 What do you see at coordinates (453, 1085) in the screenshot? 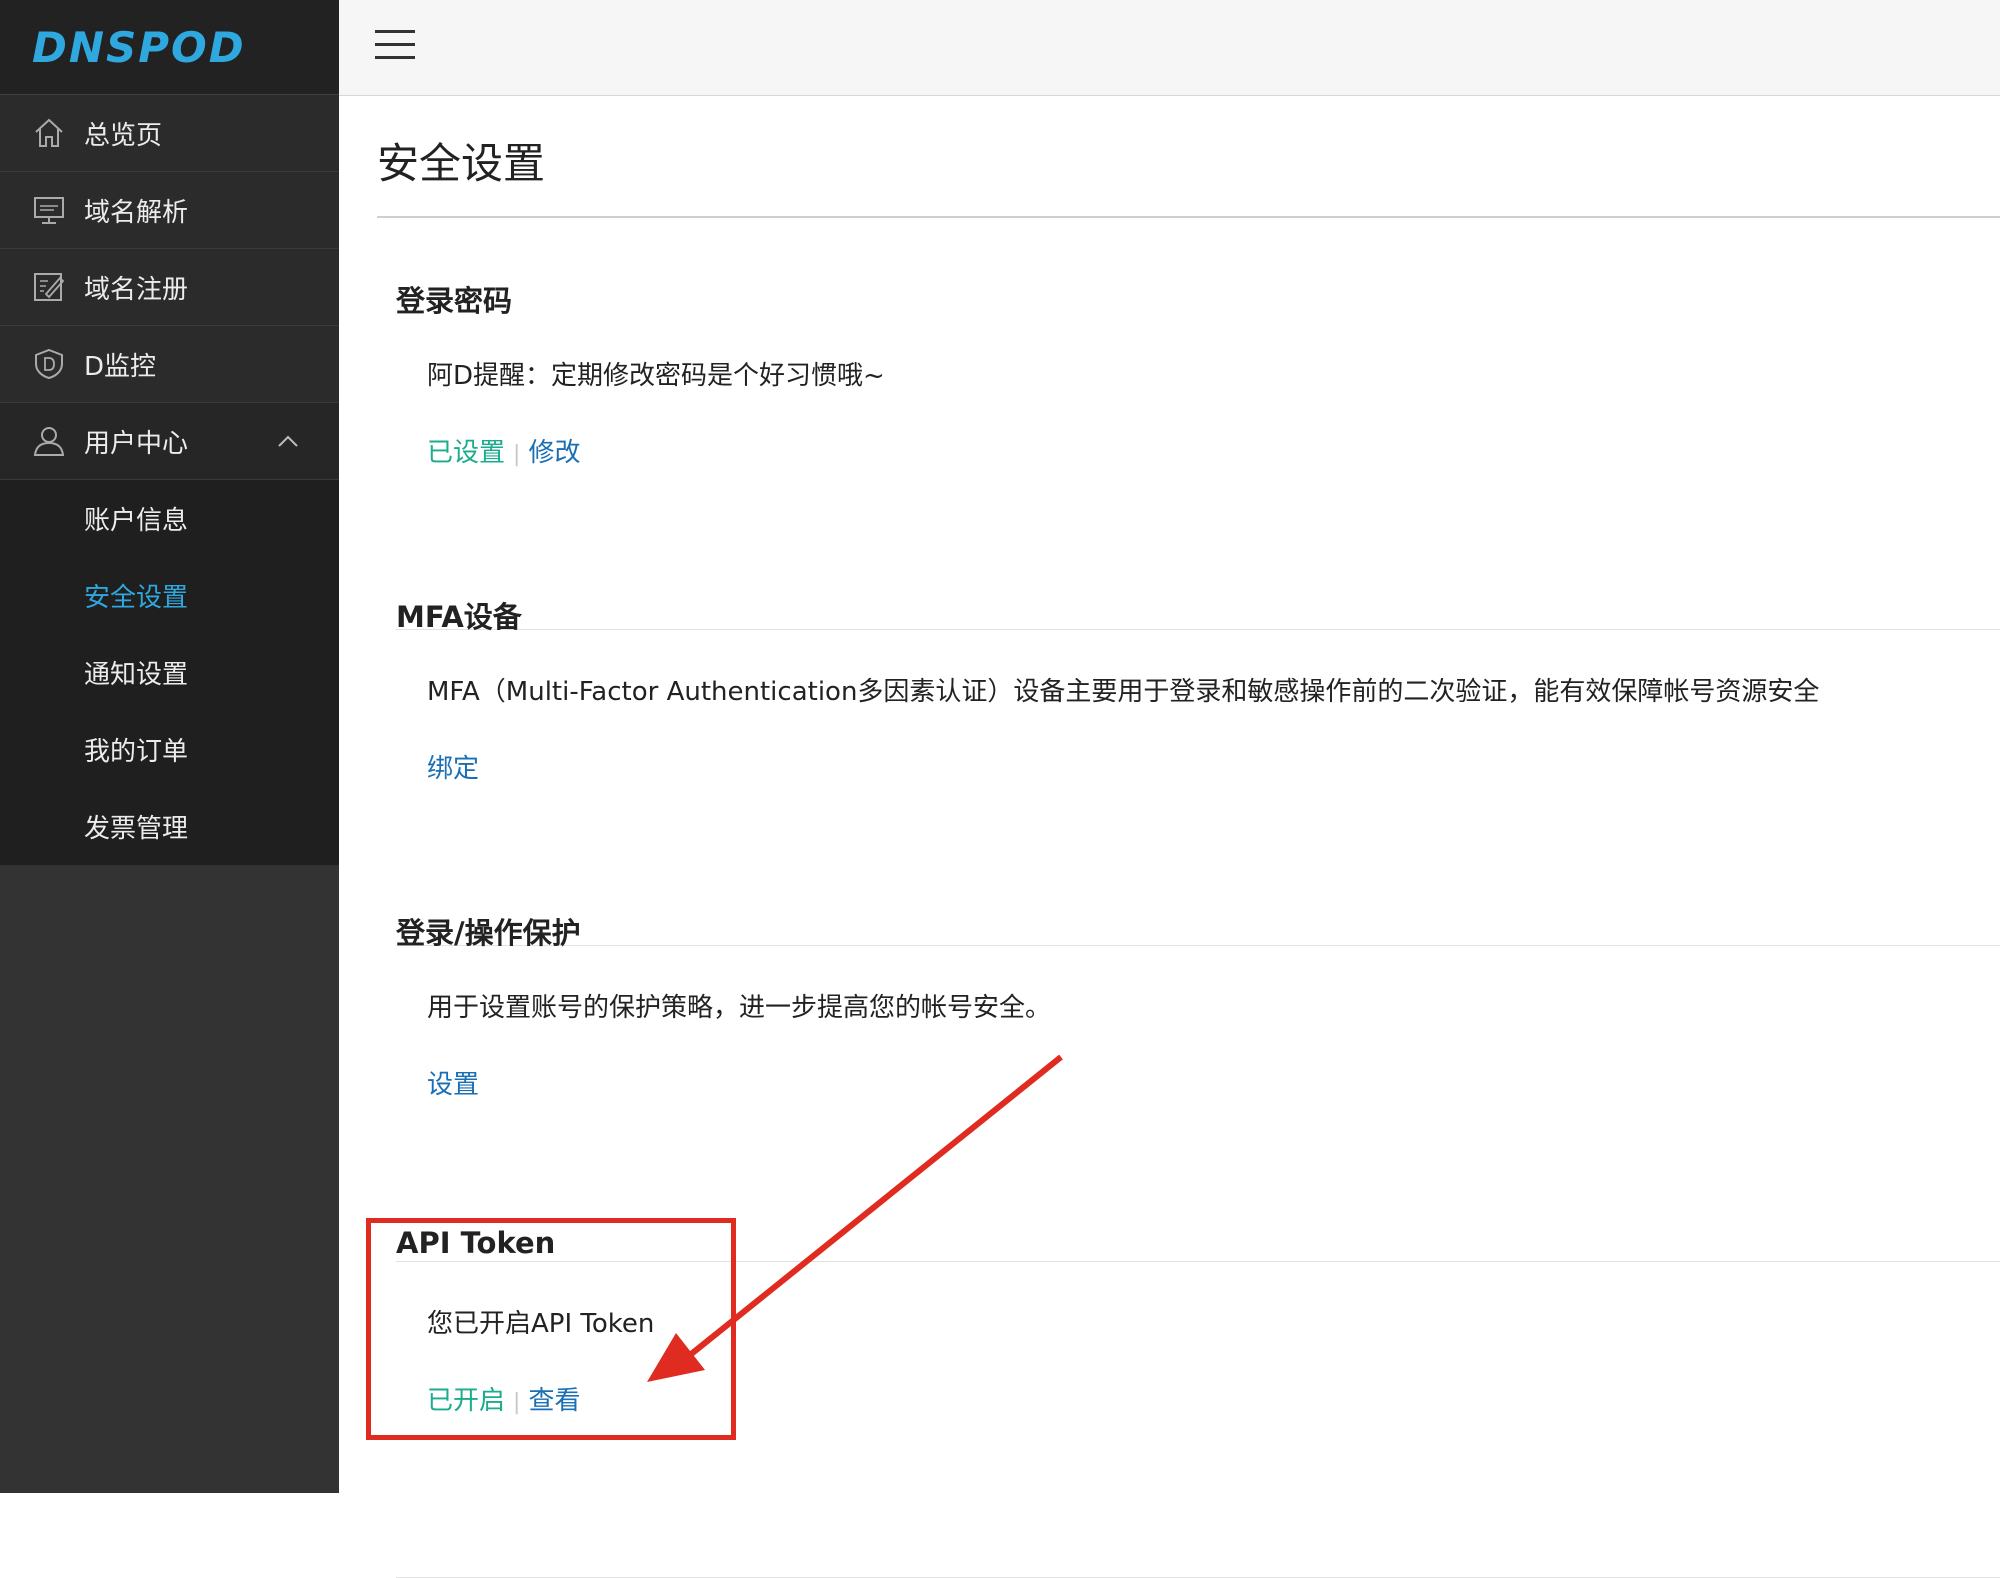
I see `protection-settings-link: 设置` at bounding box center [453, 1085].